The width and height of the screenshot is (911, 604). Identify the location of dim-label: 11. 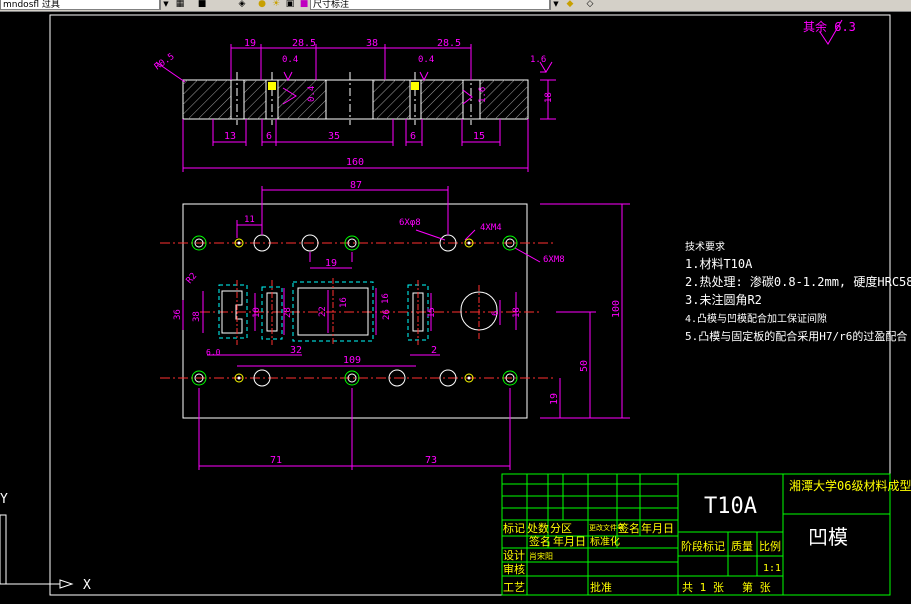
(249, 220).